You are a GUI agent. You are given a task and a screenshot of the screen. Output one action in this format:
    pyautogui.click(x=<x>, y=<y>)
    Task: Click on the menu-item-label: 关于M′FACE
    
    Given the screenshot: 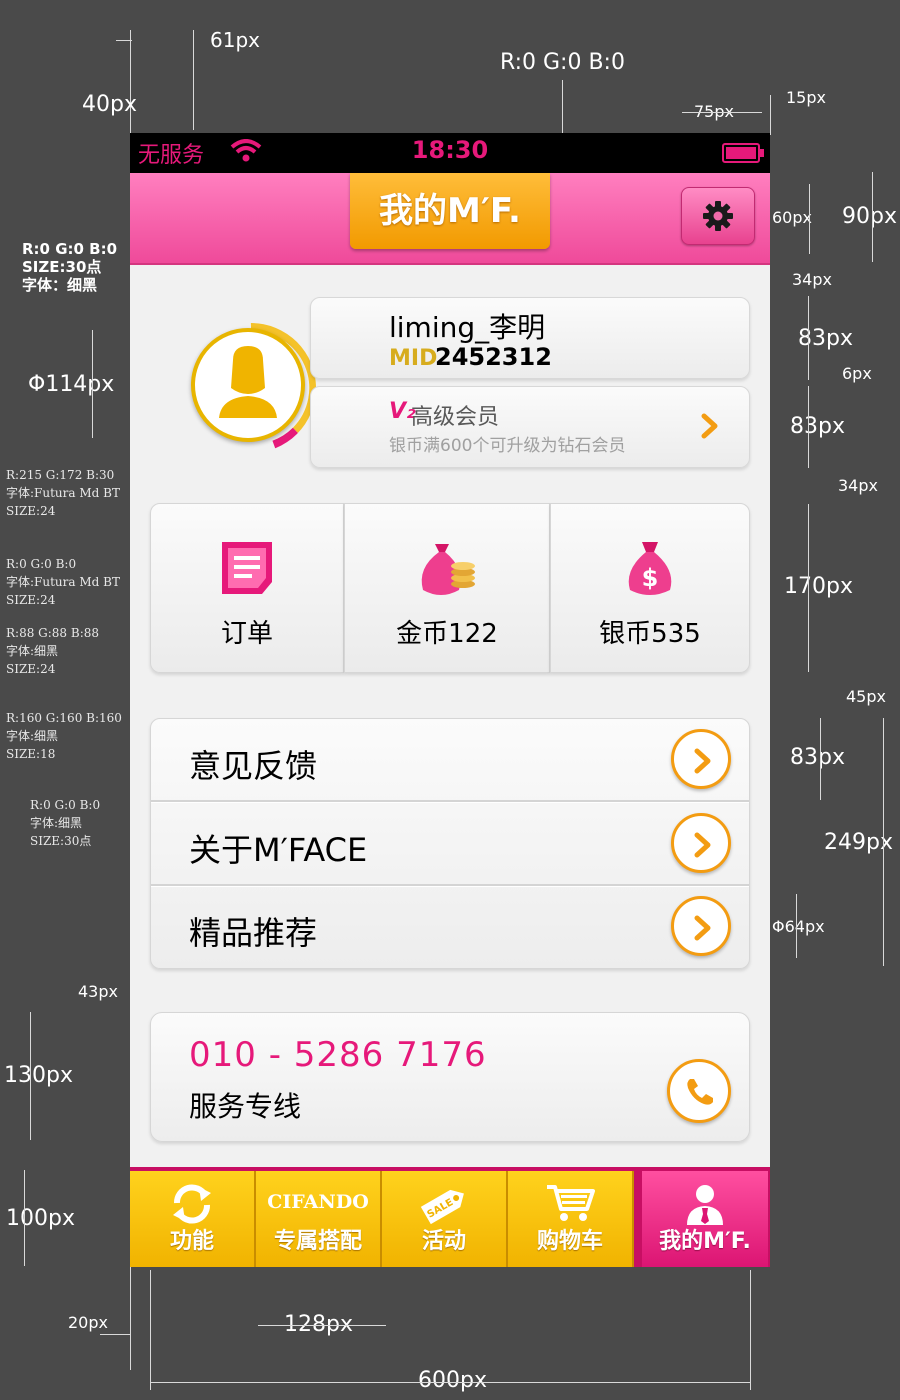 What is the action you would take?
    pyautogui.click(x=278, y=850)
    